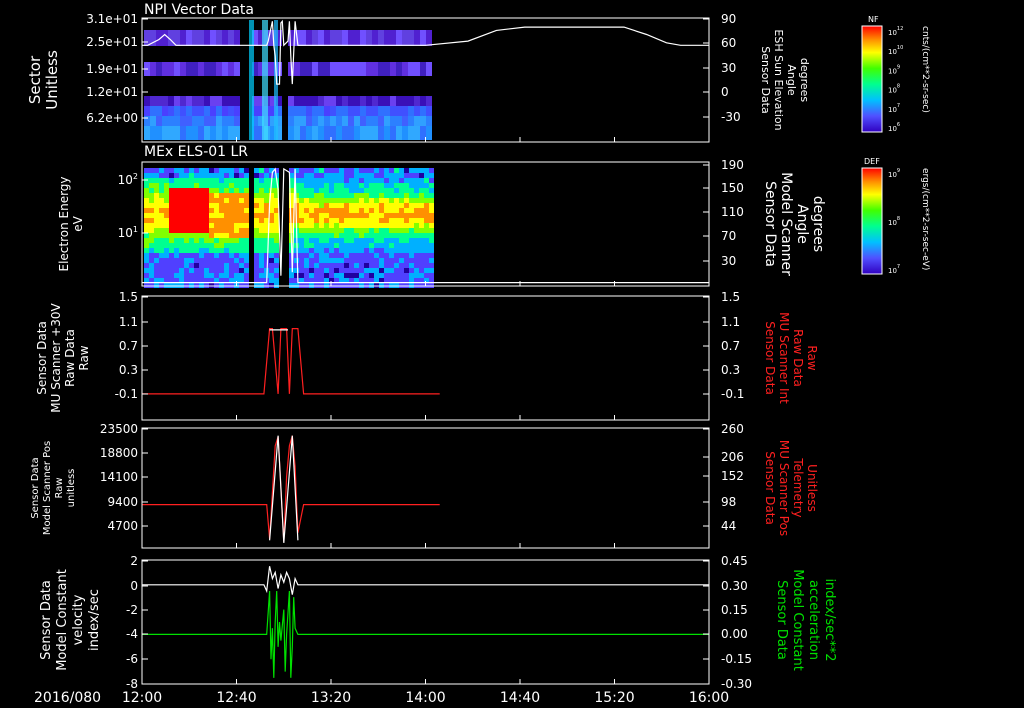 This screenshot has height=708, width=1024. What do you see at coordinates (67, 698) in the screenshot?
I see `date-label: 2016/080` at bounding box center [67, 698].